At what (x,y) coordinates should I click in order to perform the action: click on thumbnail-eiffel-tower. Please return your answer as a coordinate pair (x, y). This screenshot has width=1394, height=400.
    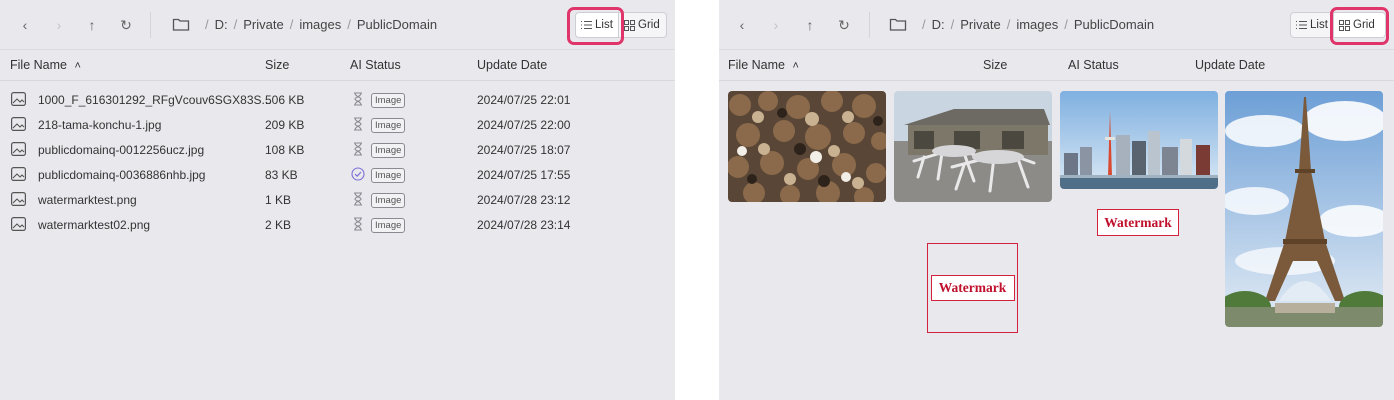
    Looking at the image, I should click on (1304, 209).